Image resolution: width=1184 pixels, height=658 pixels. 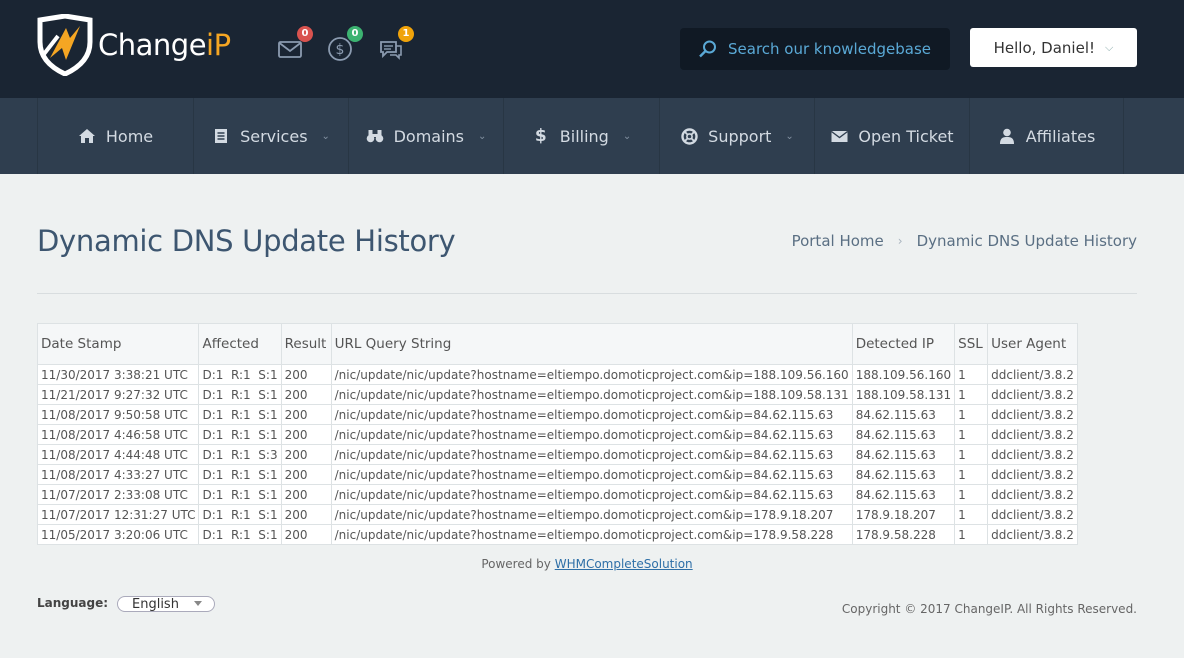 I want to click on whmcs-link: WHMCompleteSolution, so click(x=624, y=564).